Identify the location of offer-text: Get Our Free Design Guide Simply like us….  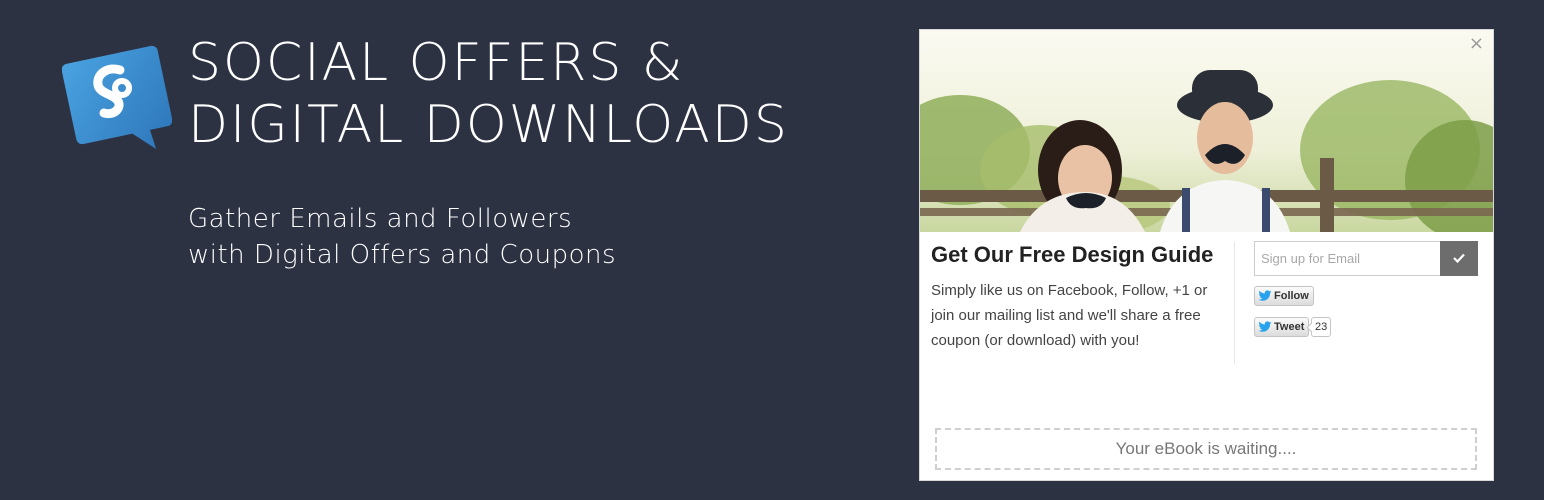
(1081, 297).